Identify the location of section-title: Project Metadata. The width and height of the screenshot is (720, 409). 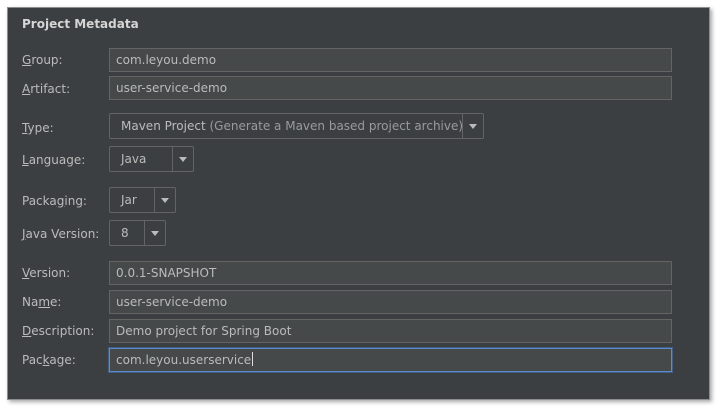
(80, 24).